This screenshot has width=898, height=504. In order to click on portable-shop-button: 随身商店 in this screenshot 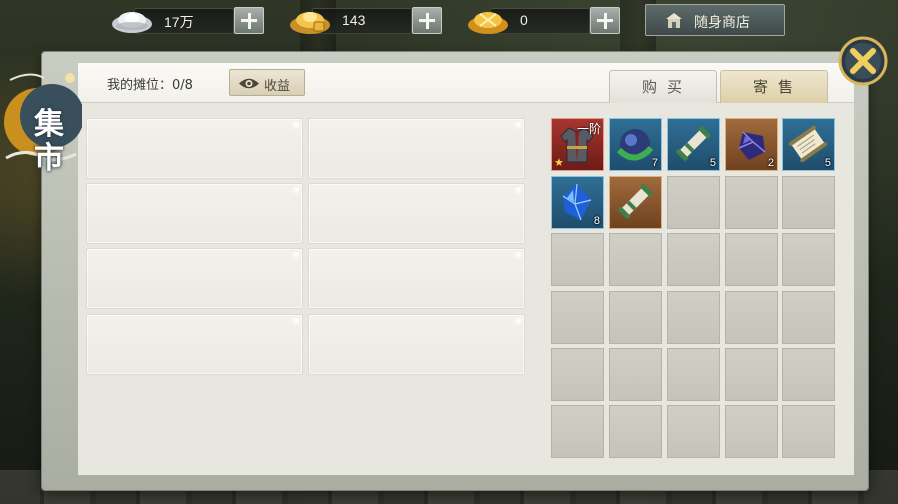, I will do `click(715, 20)`.